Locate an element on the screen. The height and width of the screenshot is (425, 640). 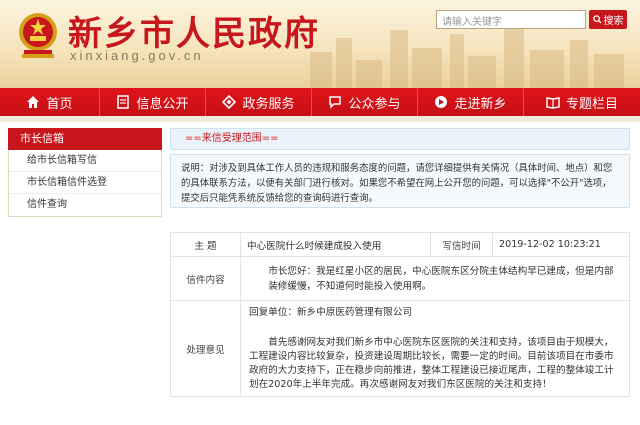
chat-icon is located at coordinates (335, 102).